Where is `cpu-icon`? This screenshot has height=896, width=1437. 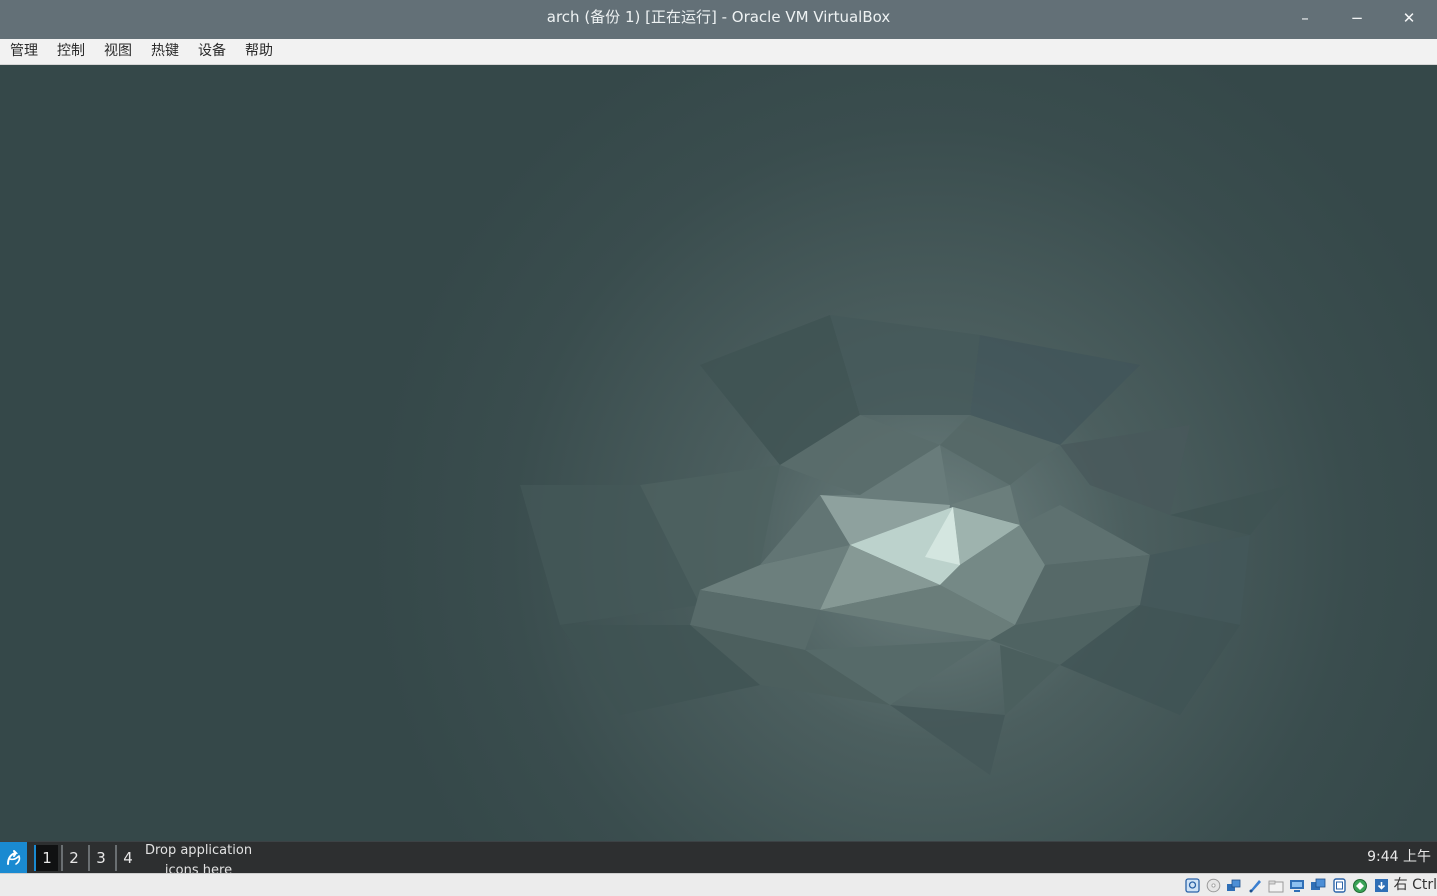 cpu-icon is located at coordinates (1360, 885).